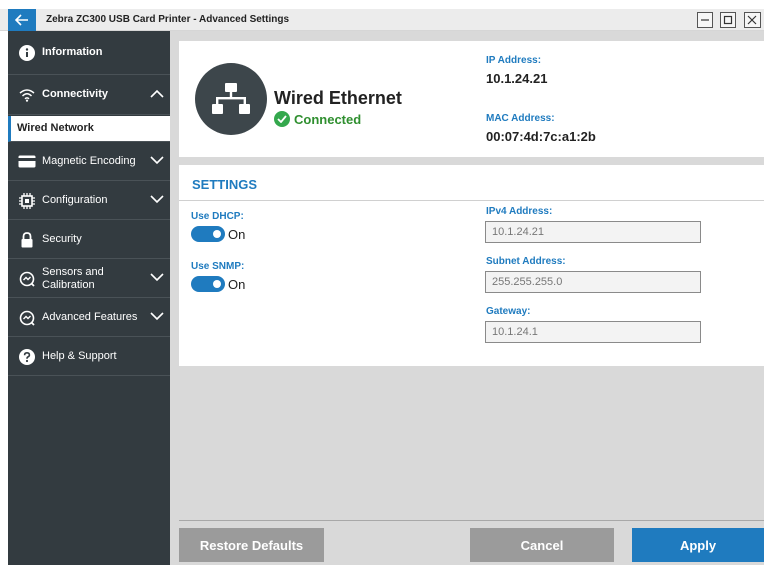  I want to click on sidebar-item-label: Connectivity, so click(75, 94).